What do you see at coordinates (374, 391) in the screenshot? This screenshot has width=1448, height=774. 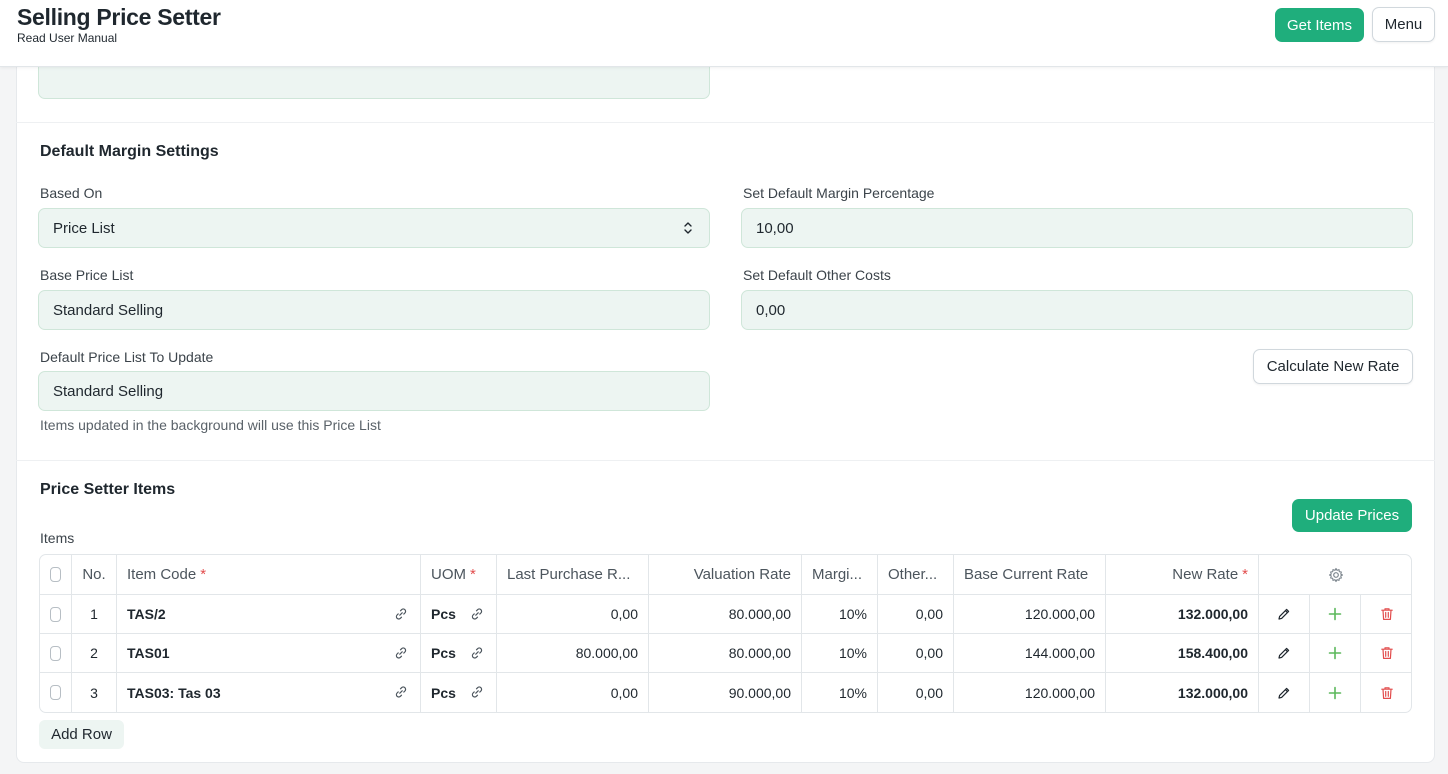 I see `price-list-update-input: Standard Selling` at bounding box center [374, 391].